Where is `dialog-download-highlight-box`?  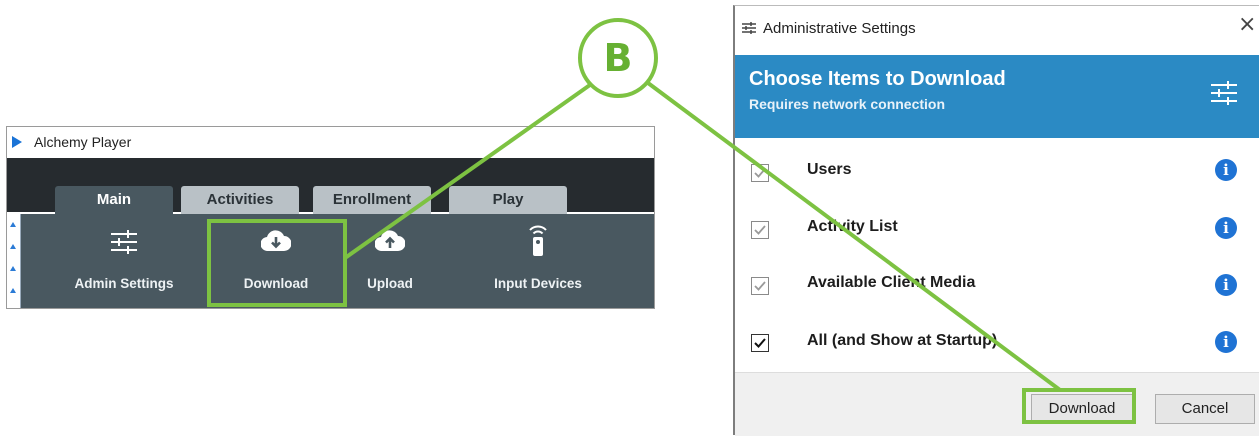 dialog-download-highlight-box is located at coordinates (1079, 406).